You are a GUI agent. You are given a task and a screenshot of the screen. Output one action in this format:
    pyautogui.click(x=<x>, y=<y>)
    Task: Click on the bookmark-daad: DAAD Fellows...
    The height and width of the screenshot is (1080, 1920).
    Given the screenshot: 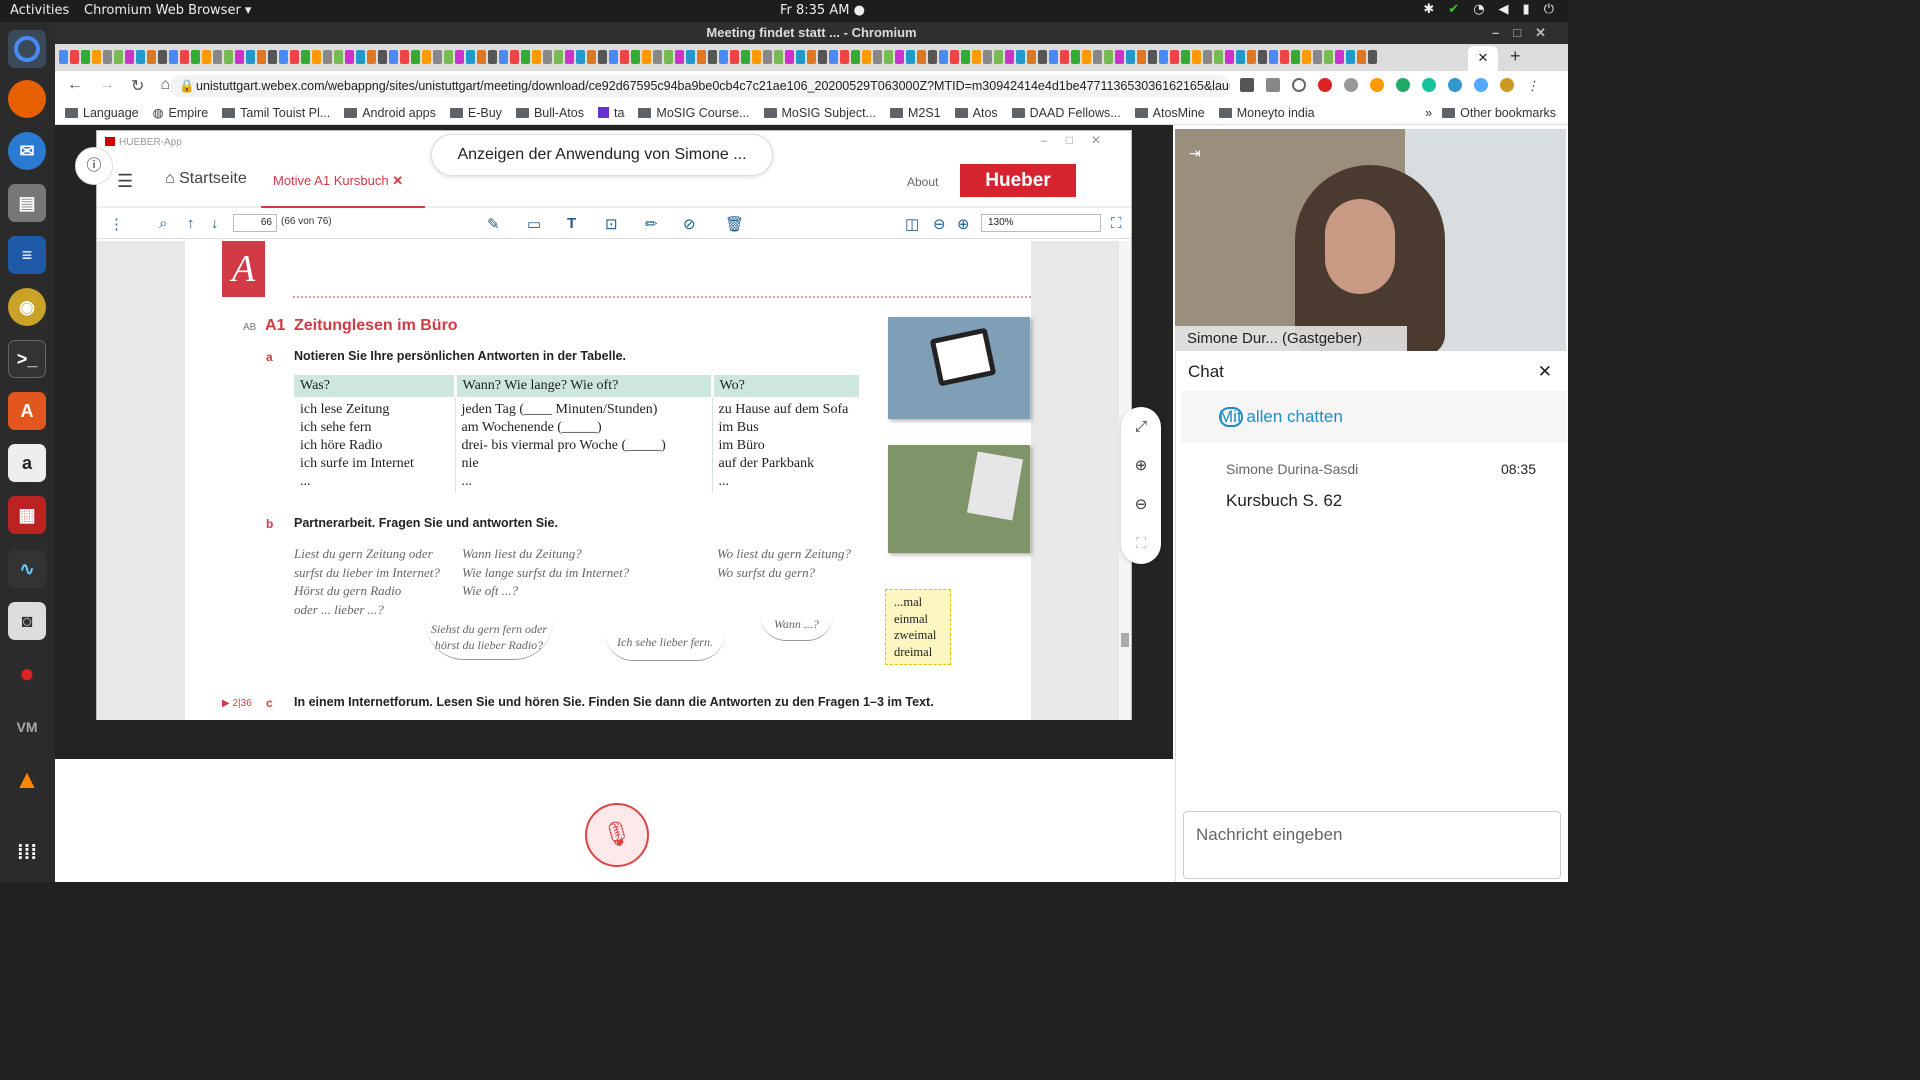 What is the action you would take?
    pyautogui.click(x=1066, y=113)
    